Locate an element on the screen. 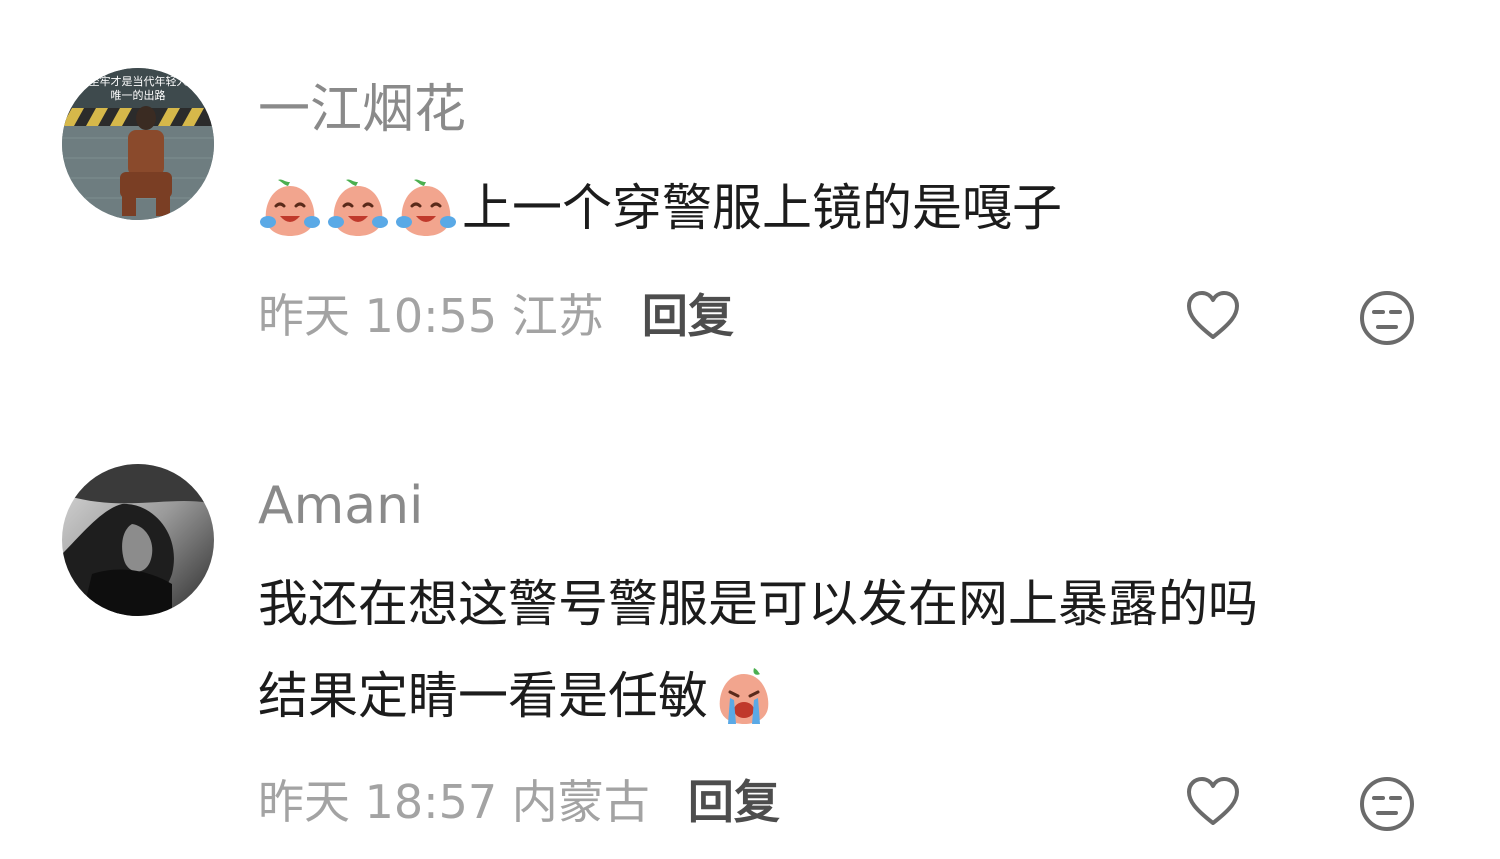 This screenshot has height=859, width=1500. time-location: 昨天 18:57 内蒙古 is located at coordinates (454, 802).